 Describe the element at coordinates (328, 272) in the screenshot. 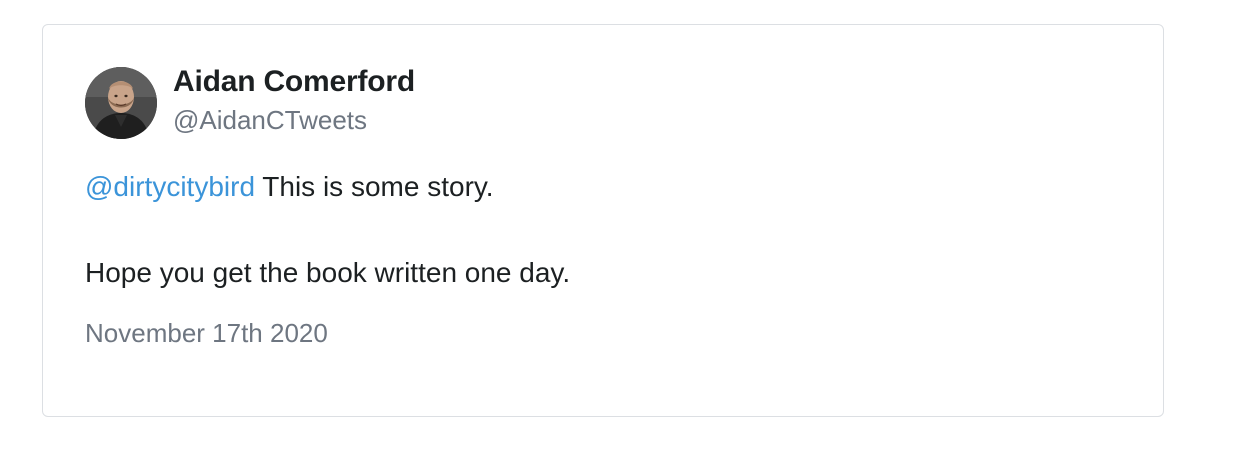

I see `tweet-line-2: Hope you get the book written one day.` at that location.